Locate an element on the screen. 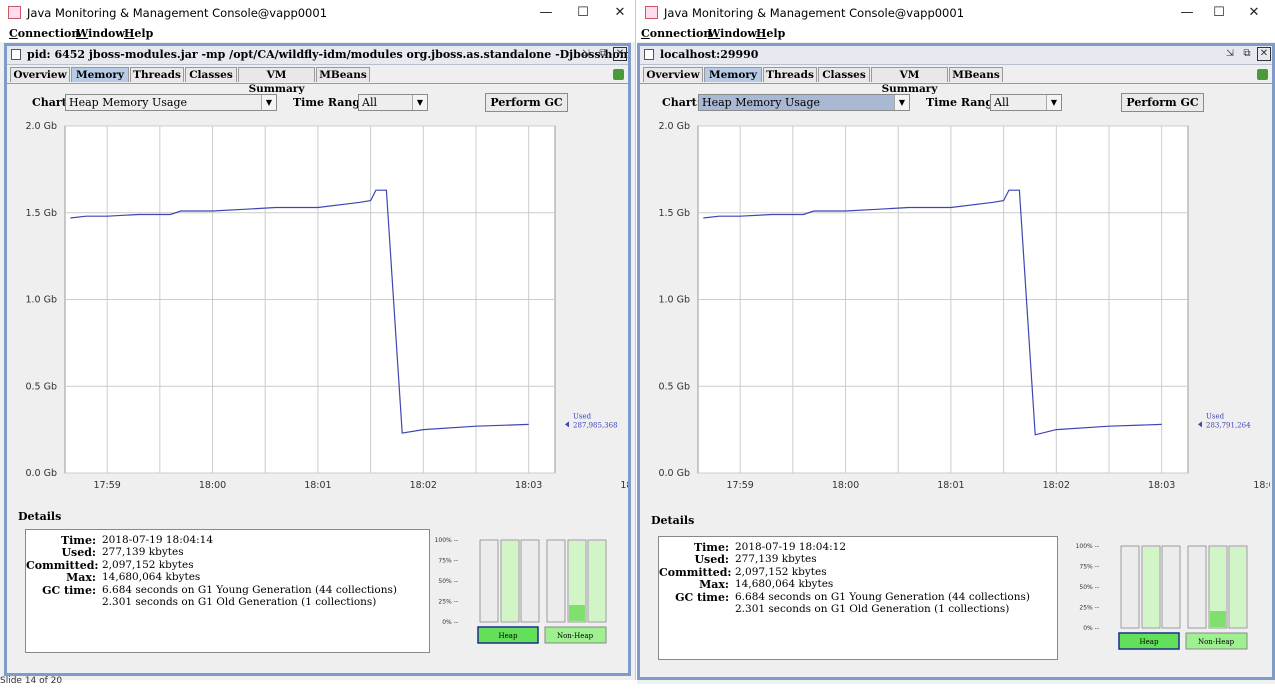  internal-frame-title-bar: localhost:29990 ⇲ ⧉ ✕ is located at coordinates (956, 55).